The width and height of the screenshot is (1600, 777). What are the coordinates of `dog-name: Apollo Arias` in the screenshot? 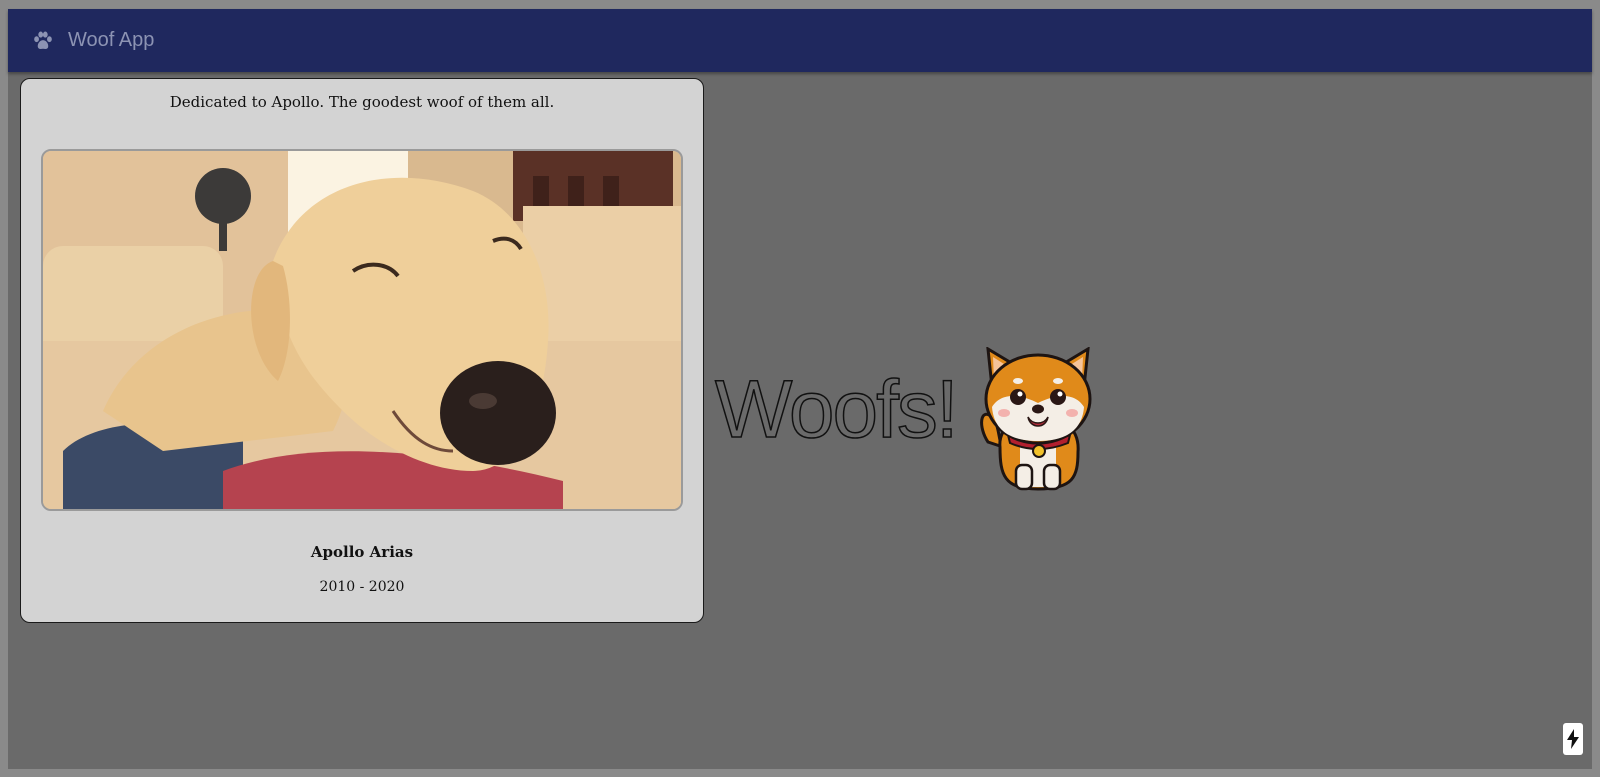 It's located at (362, 552).